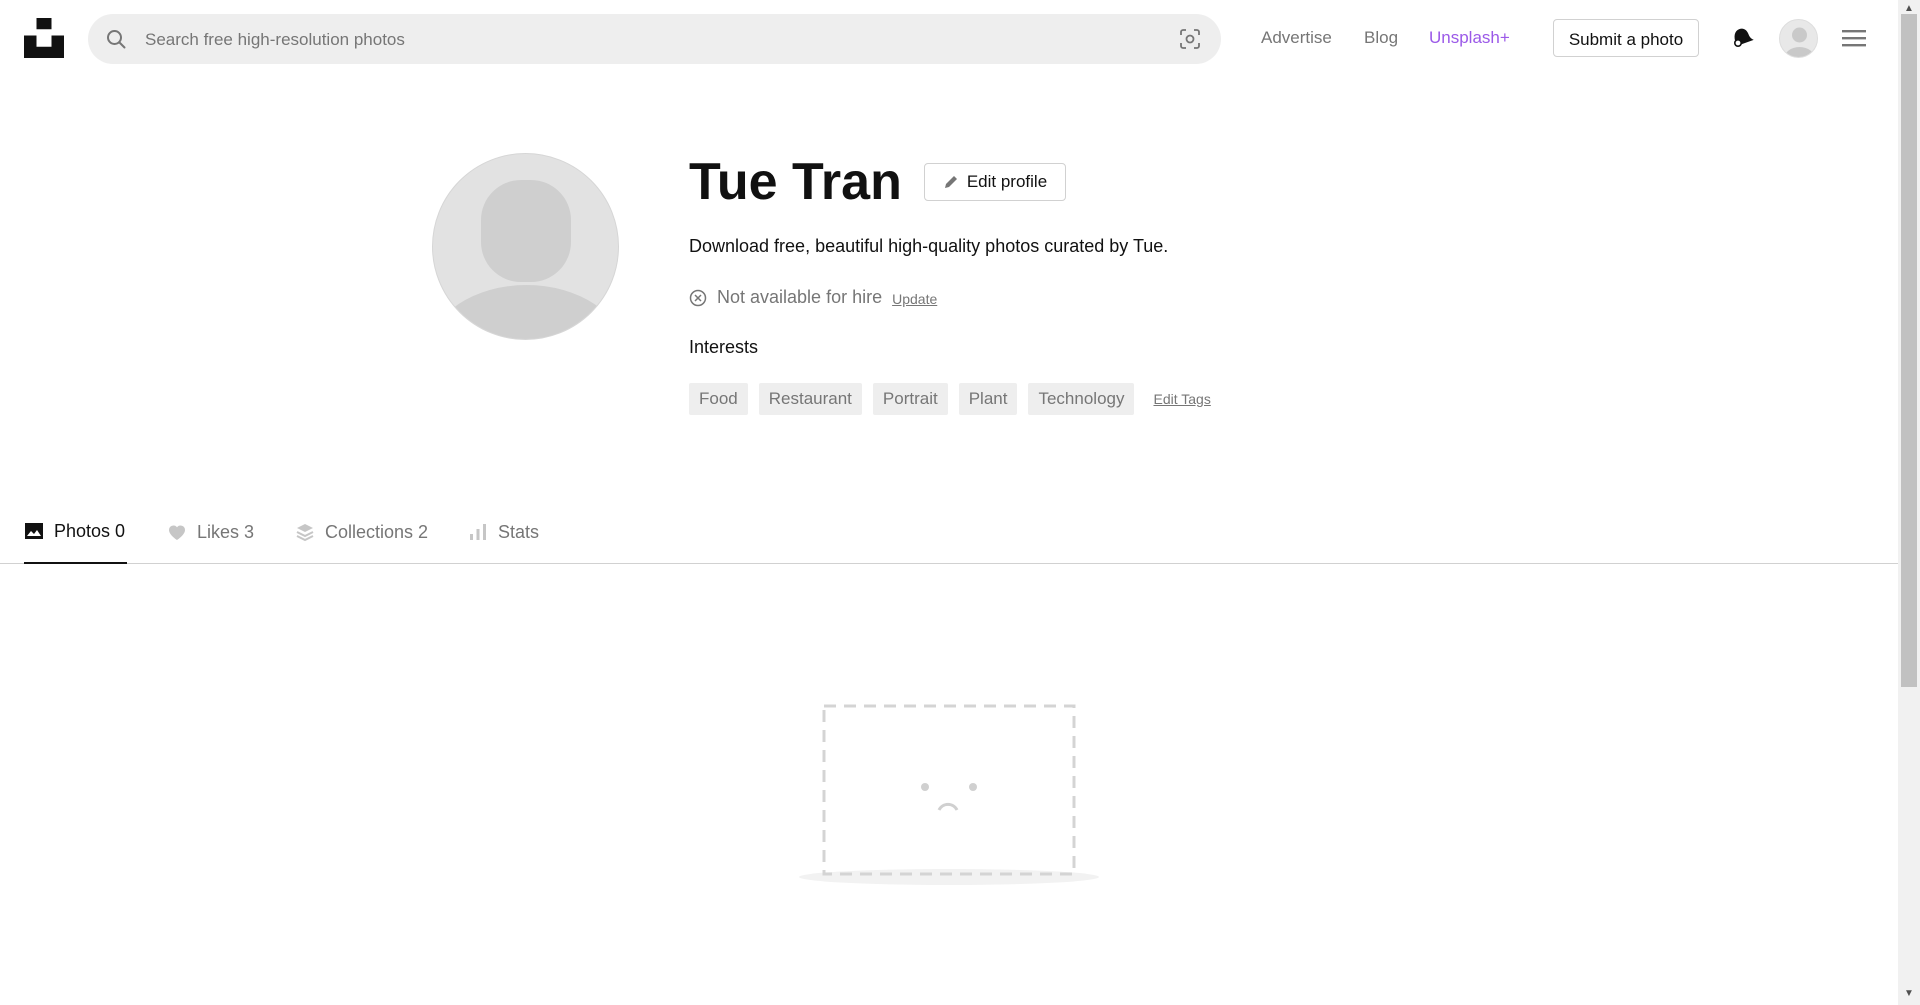  Describe the element at coordinates (810, 399) in the screenshot. I see `tag-restaurant: Restaurant` at that location.